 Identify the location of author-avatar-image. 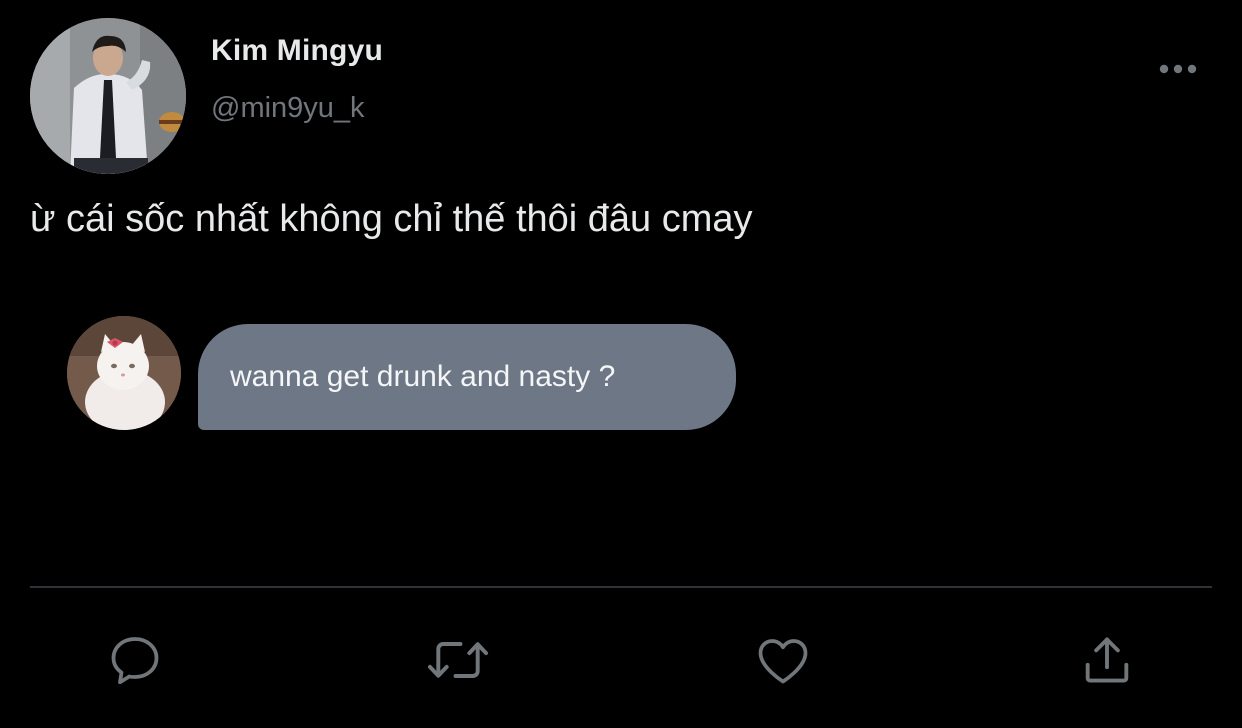
(108, 96).